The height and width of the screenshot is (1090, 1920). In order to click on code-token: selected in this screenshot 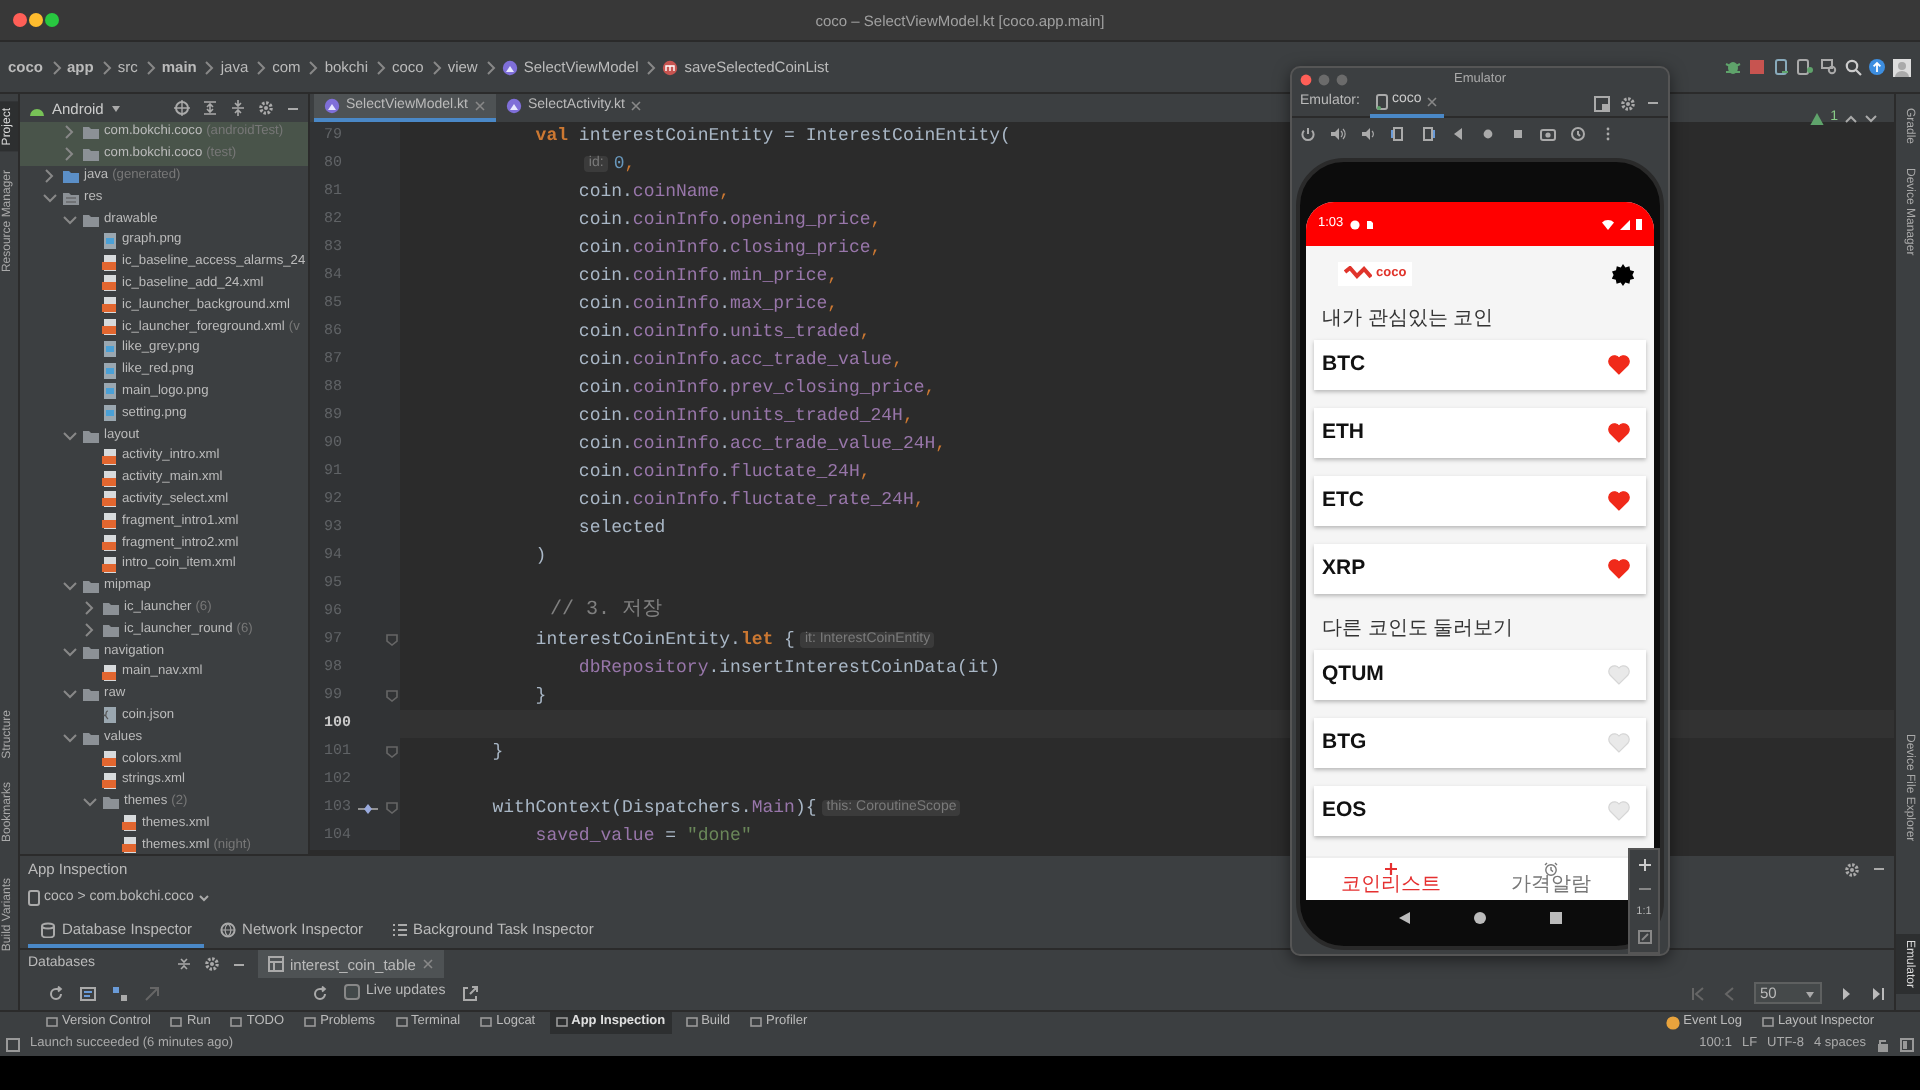, I will do `click(621, 528)`.